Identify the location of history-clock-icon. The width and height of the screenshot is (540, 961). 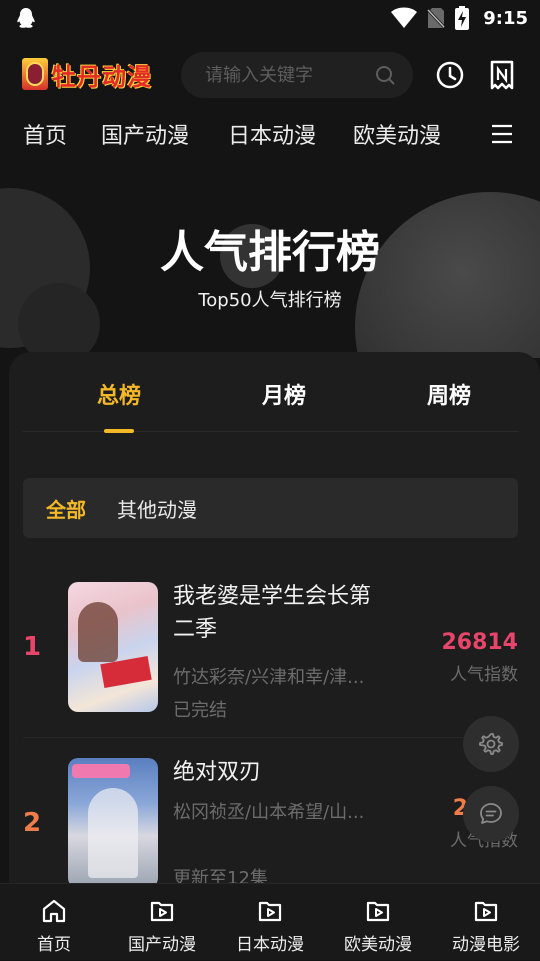
(450, 75).